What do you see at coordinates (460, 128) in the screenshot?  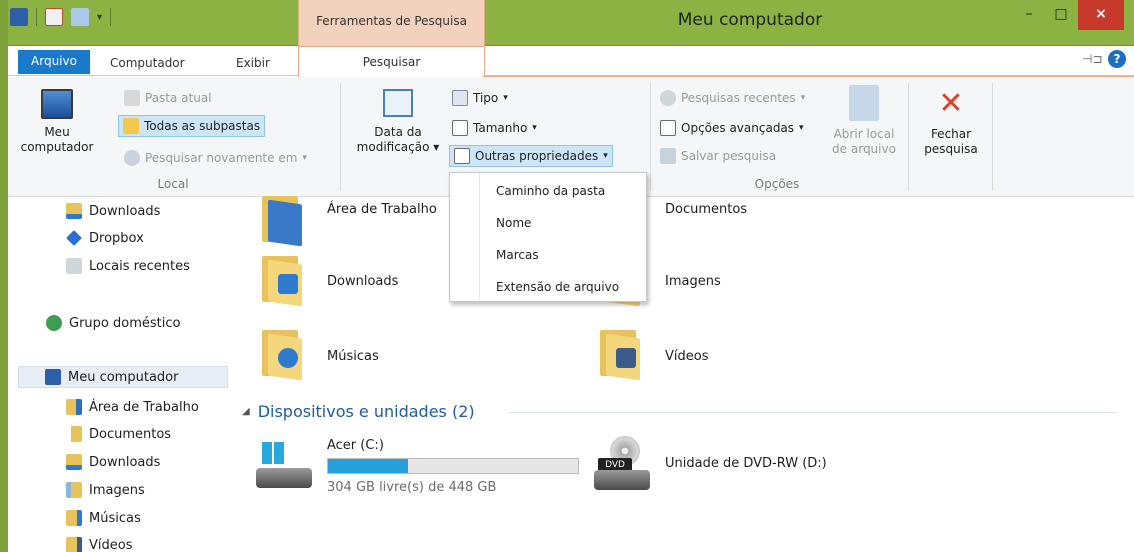 I see `size-icon` at bounding box center [460, 128].